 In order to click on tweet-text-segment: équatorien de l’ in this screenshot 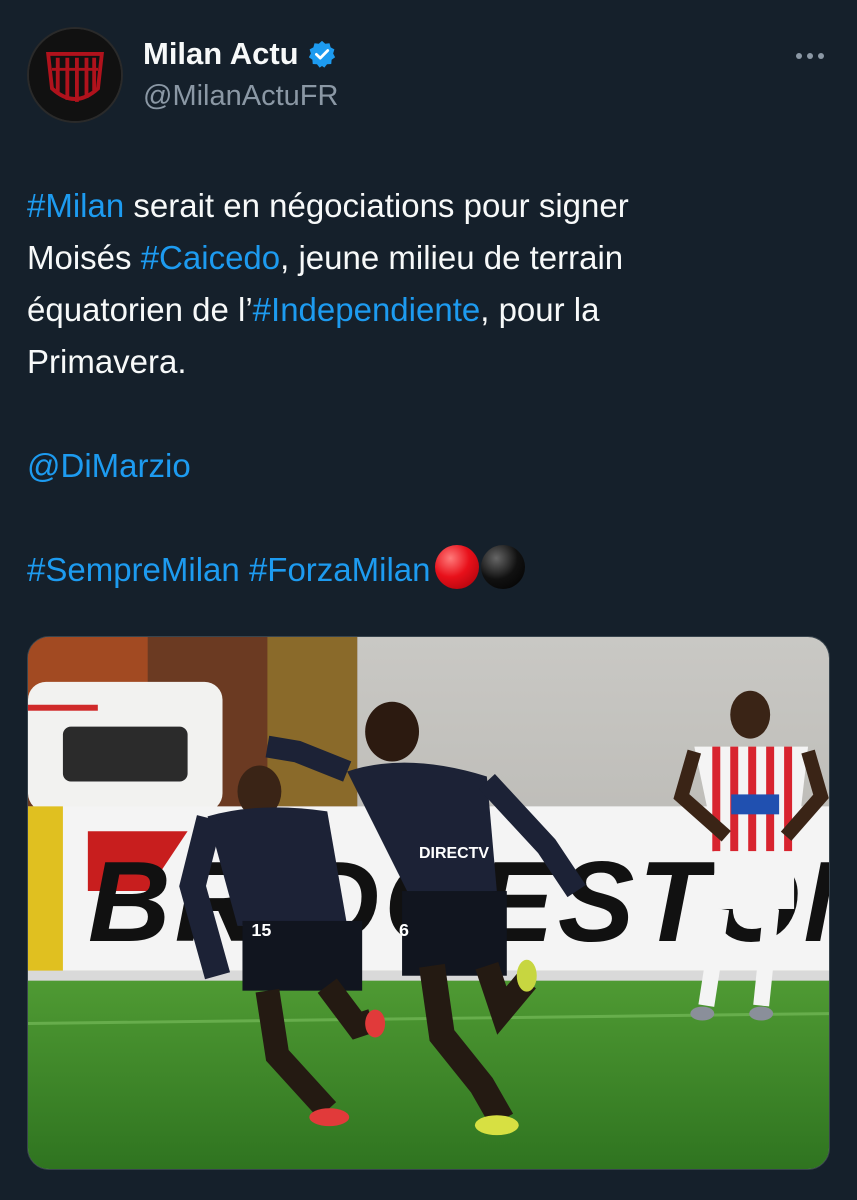, I will do `click(140, 309)`.